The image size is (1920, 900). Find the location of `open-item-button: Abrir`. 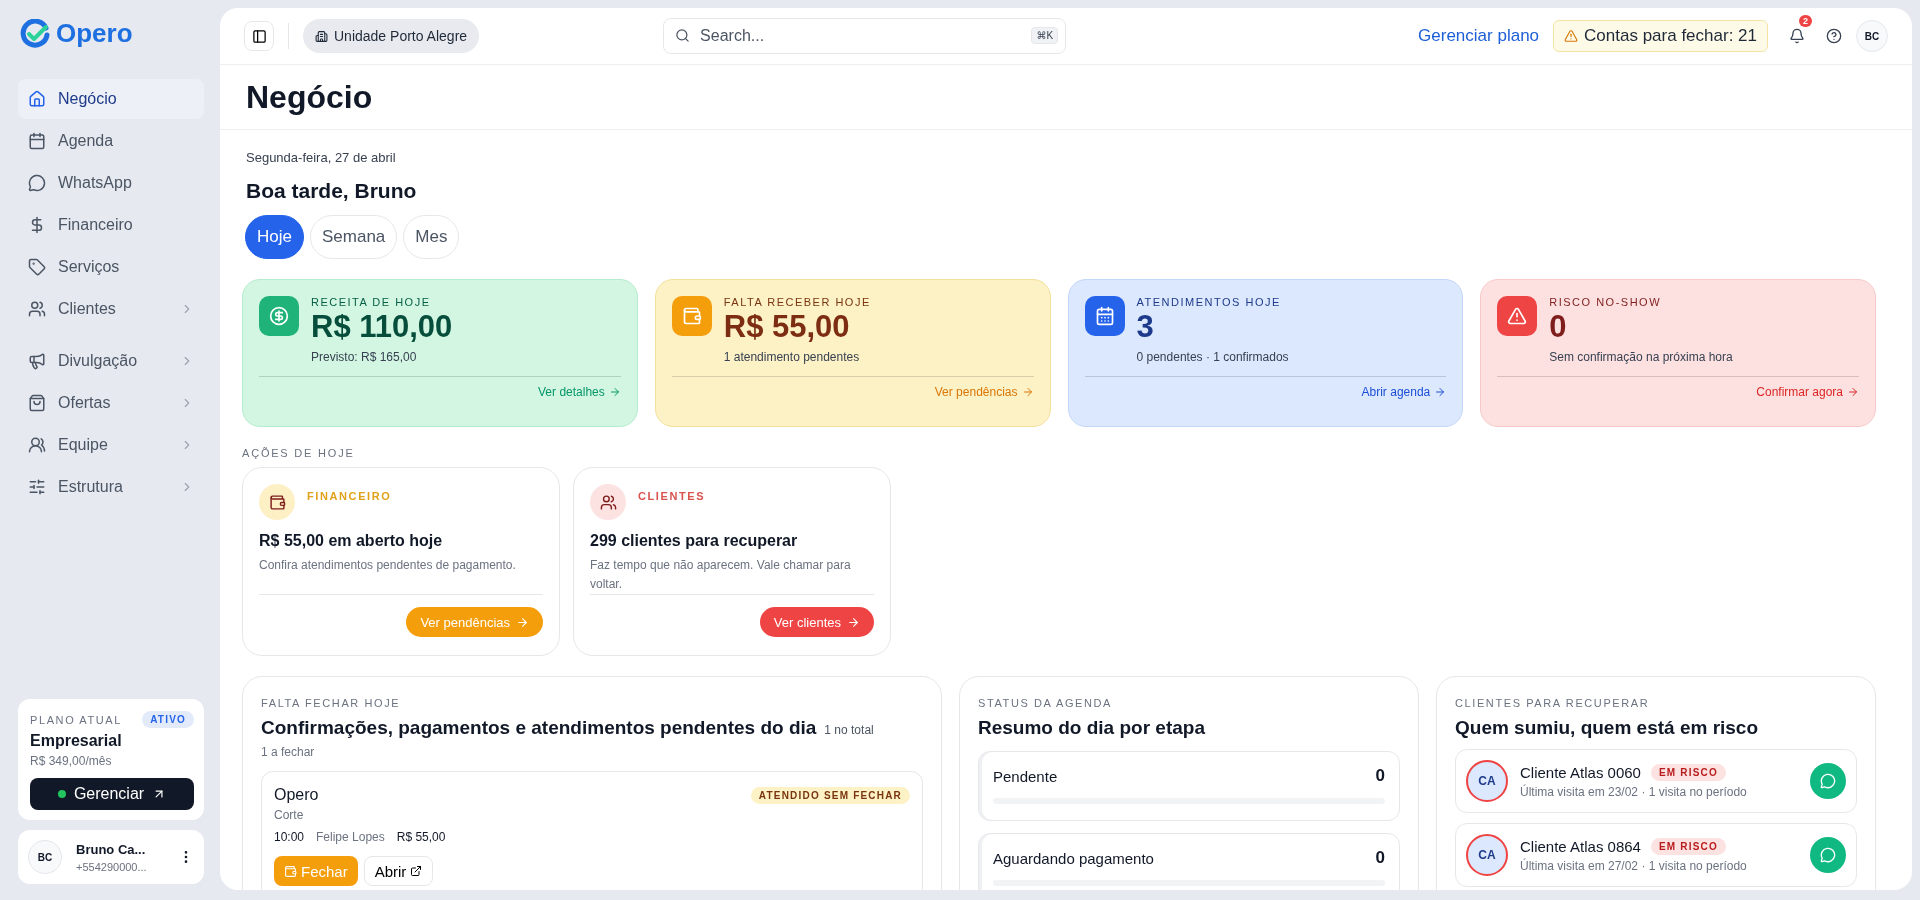

open-item-button: Abrir is located at coordinates (398, 871).